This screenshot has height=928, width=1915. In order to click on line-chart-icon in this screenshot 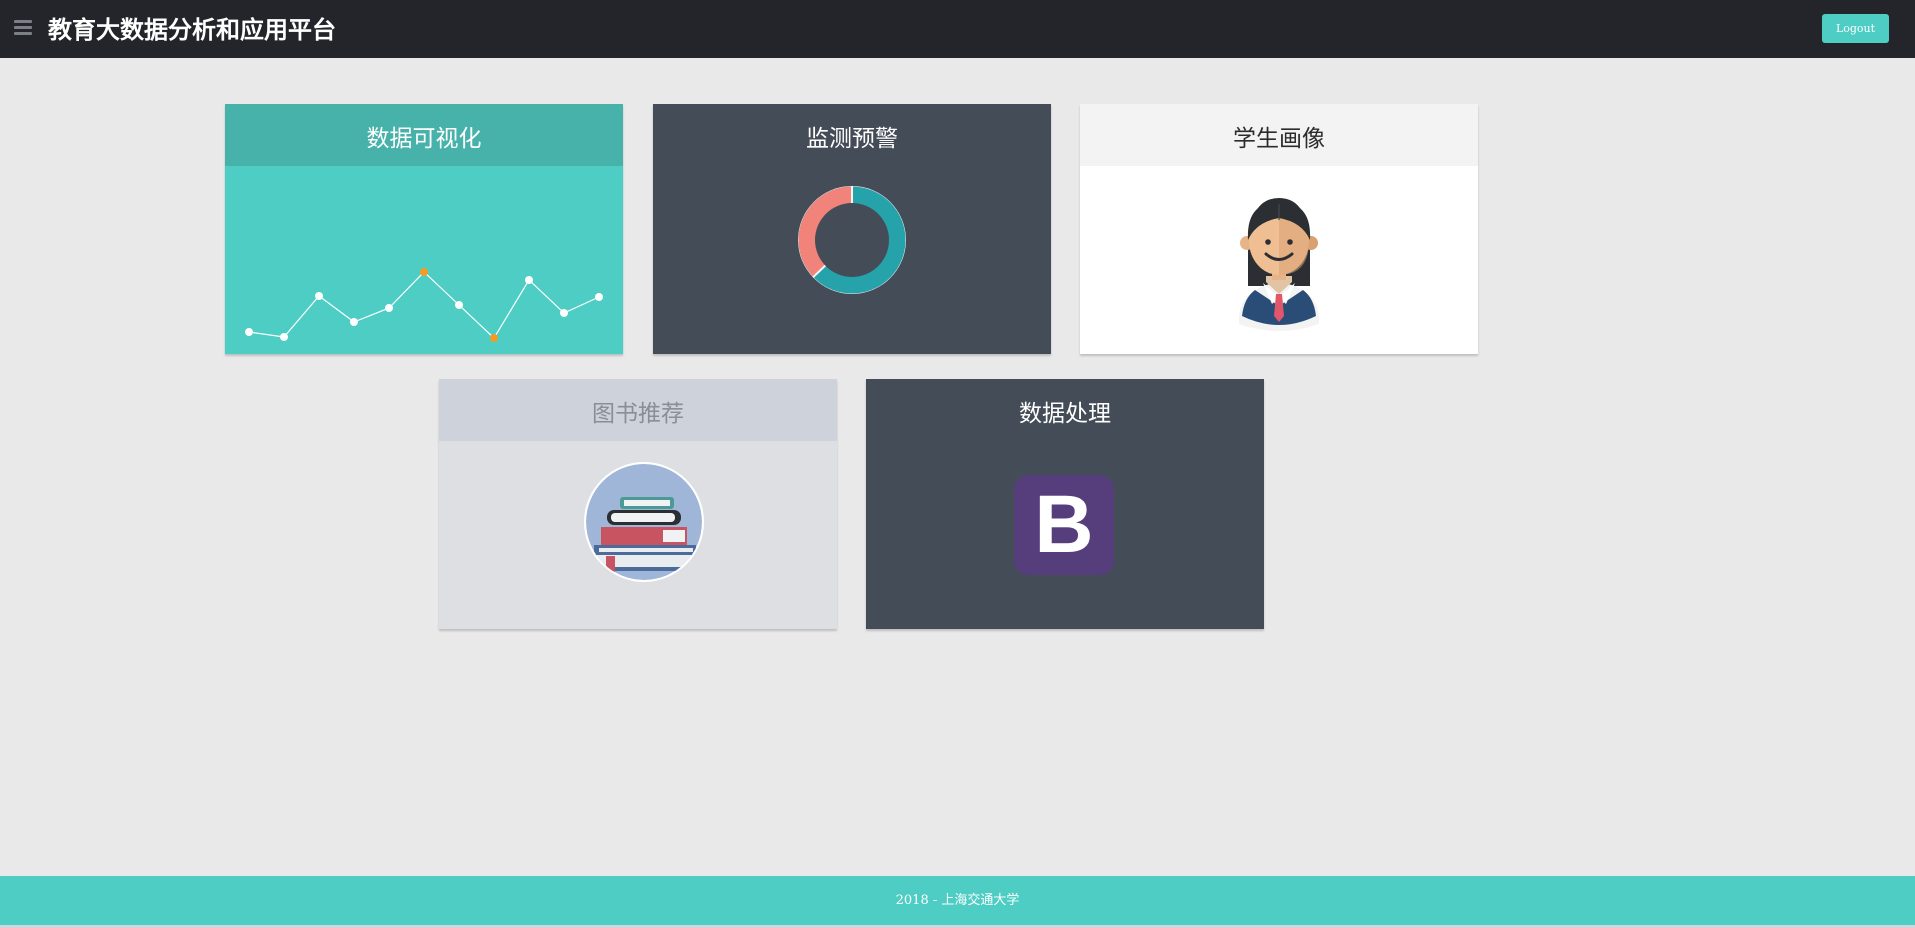, I will do `click(424, 305)`.